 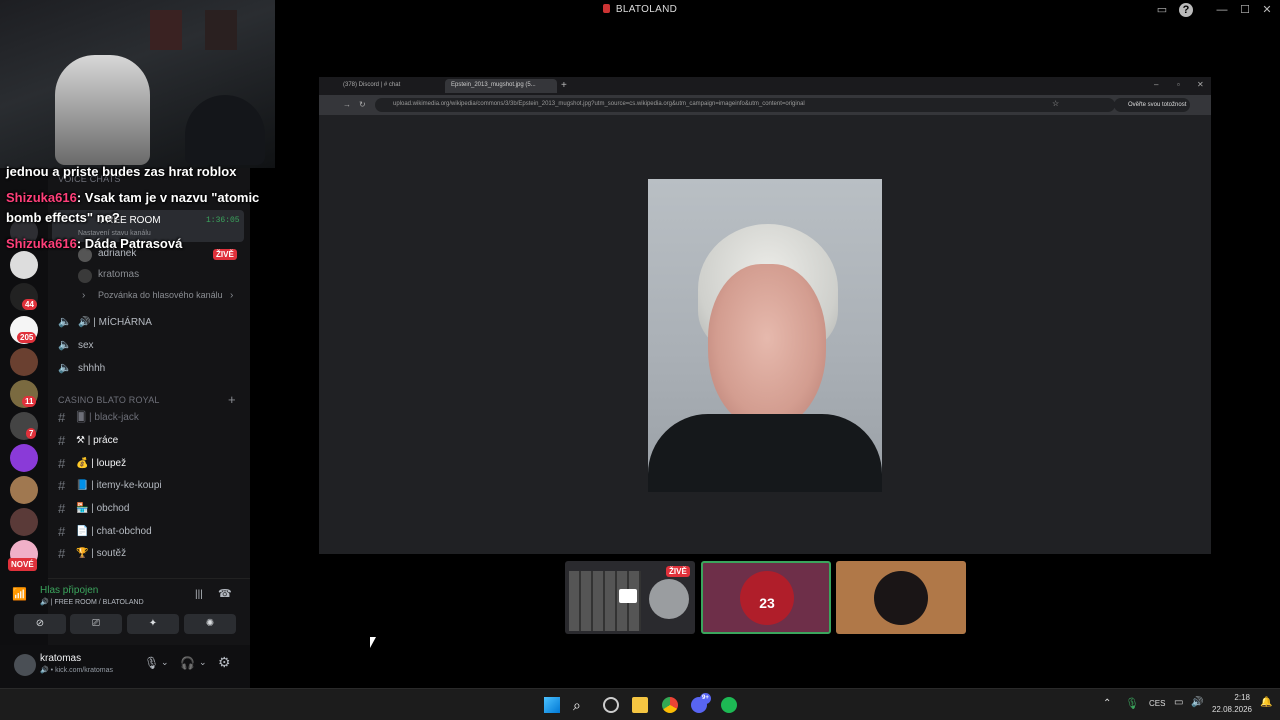 I want to click on chrome-icon, so click(x=670, y=705).